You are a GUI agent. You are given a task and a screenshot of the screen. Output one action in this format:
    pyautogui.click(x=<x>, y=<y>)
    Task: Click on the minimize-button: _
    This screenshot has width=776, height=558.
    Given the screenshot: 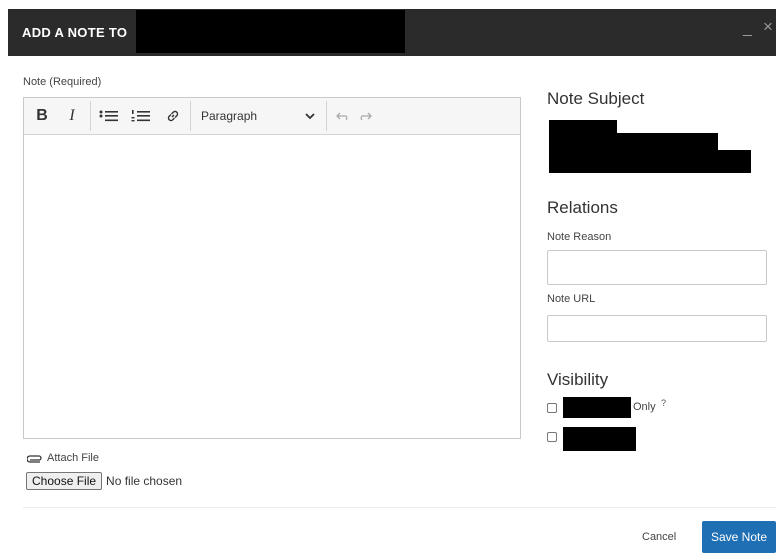 What is the action you would take?
    pyautogui.click(x=747, y=29)
    